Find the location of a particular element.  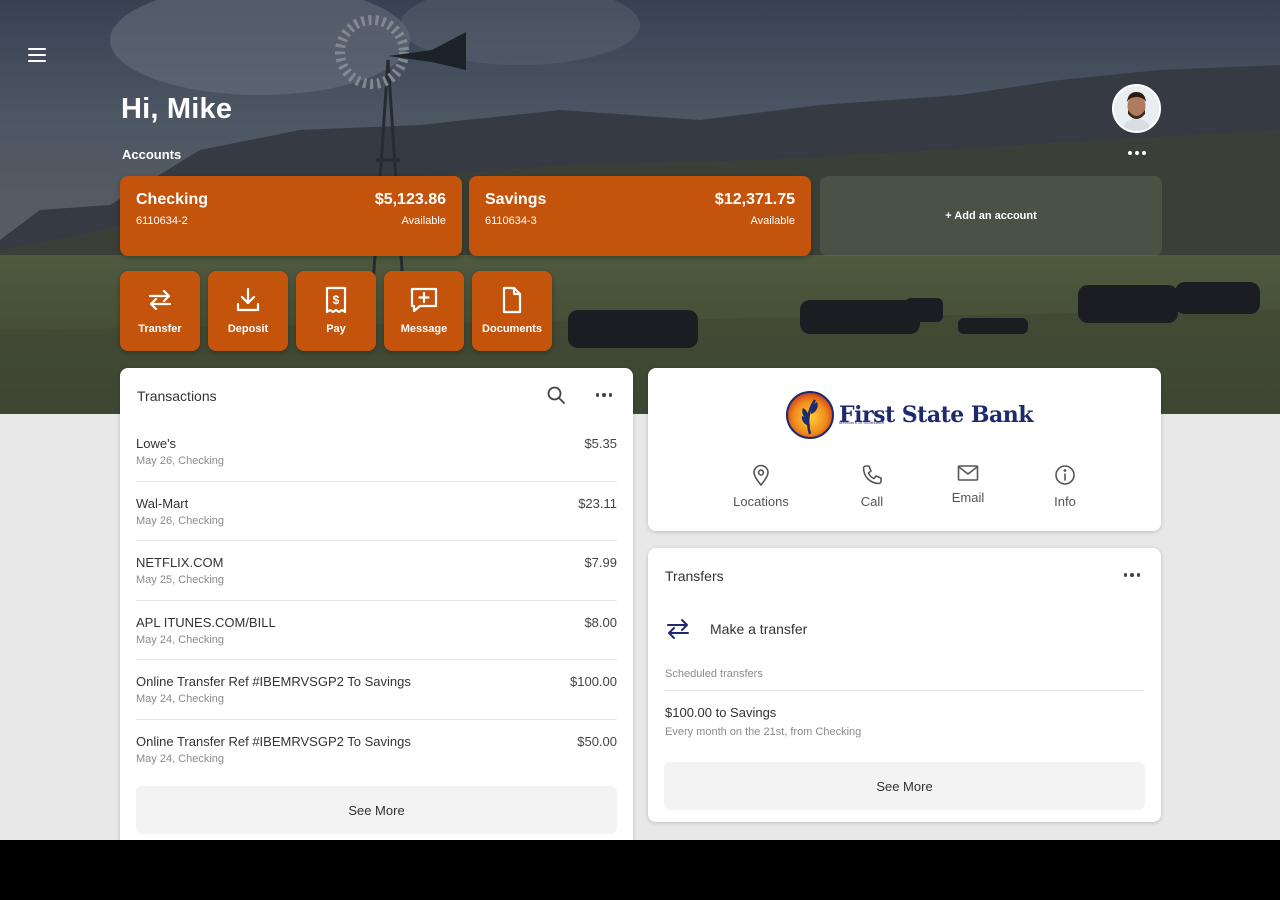

pay-icon: $ is located at coordinates (336, 300).